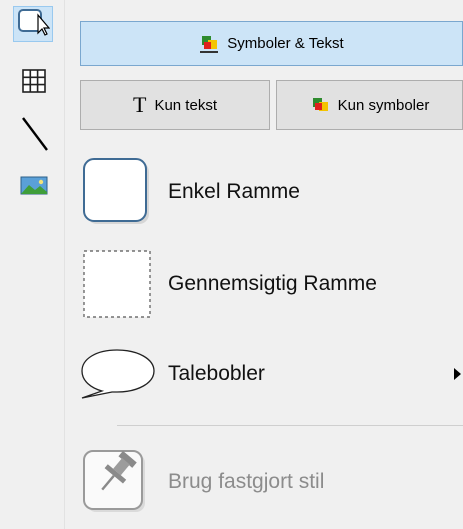 The height and width of the screenshot is (529, 463). Describe the element at coordinates (290, 425) in the screenshot. I see `menu-separator` at that location.